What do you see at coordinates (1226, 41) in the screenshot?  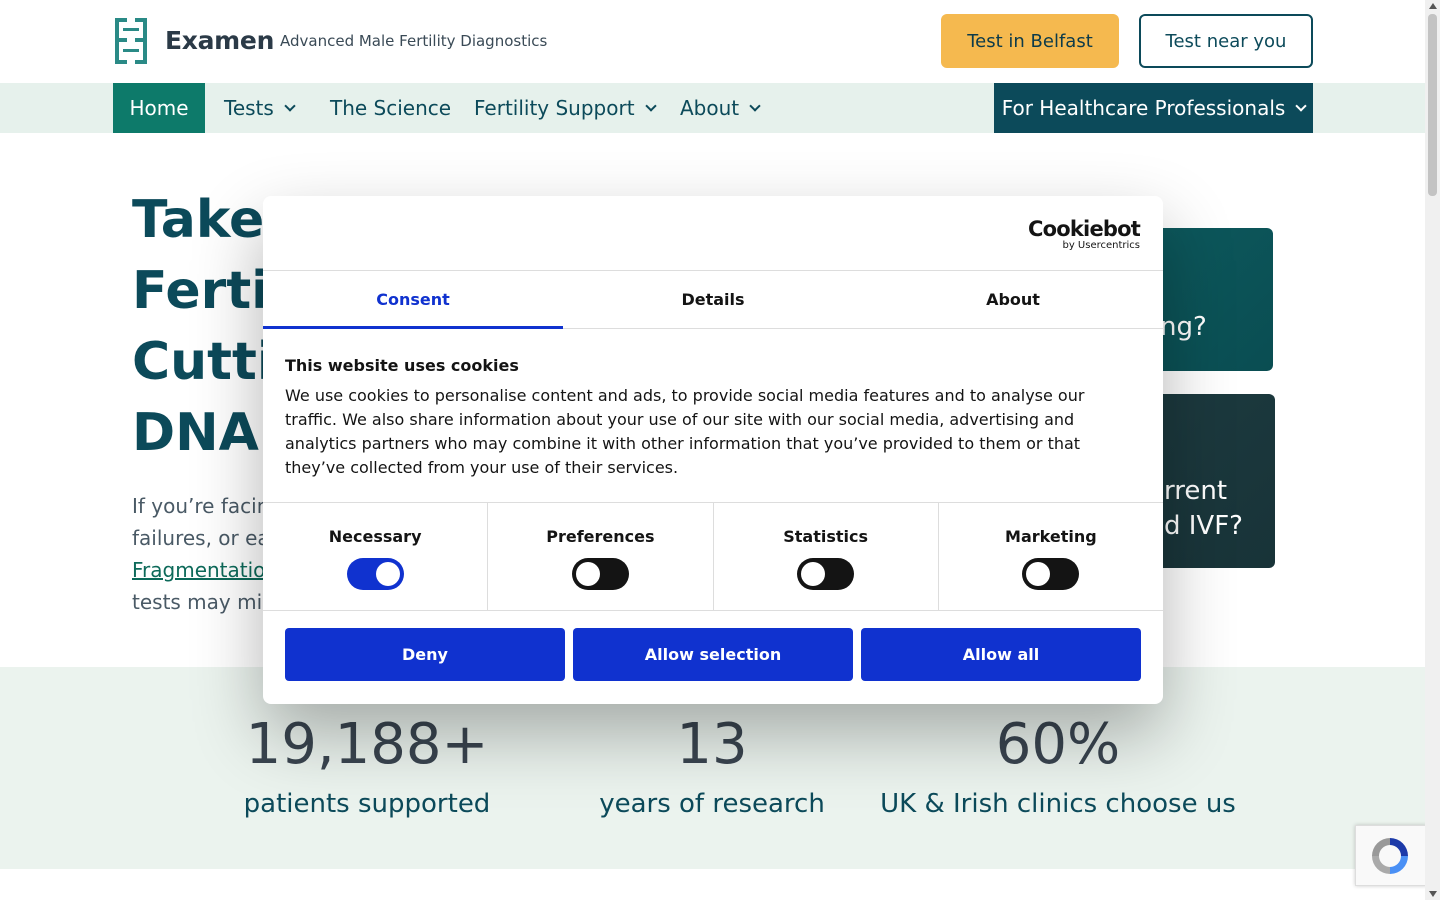 I see `test-near-you-button: Test near you` at bounding box center [1226, 41].